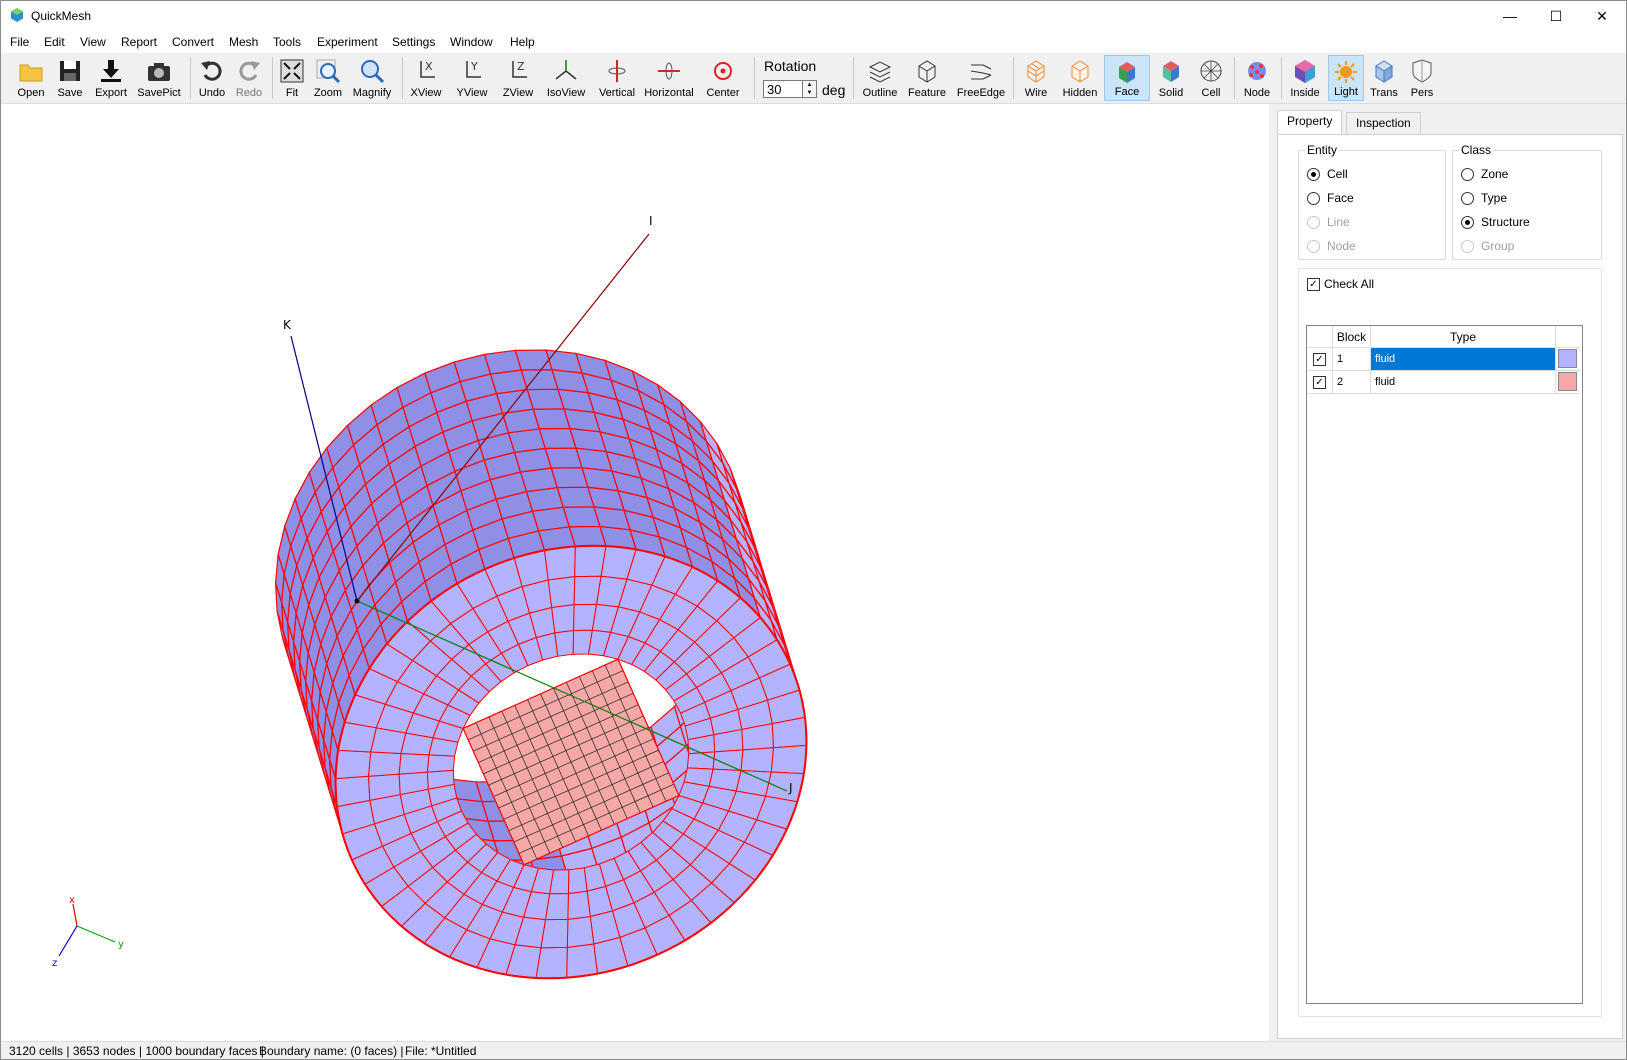 Image resolution: width=1627 pixels, height=1060 pixels. What do you see at coordinates (372, 78) in the screenshot?
I see `magnify-button: Magnify` at bounding box center [372, 78].